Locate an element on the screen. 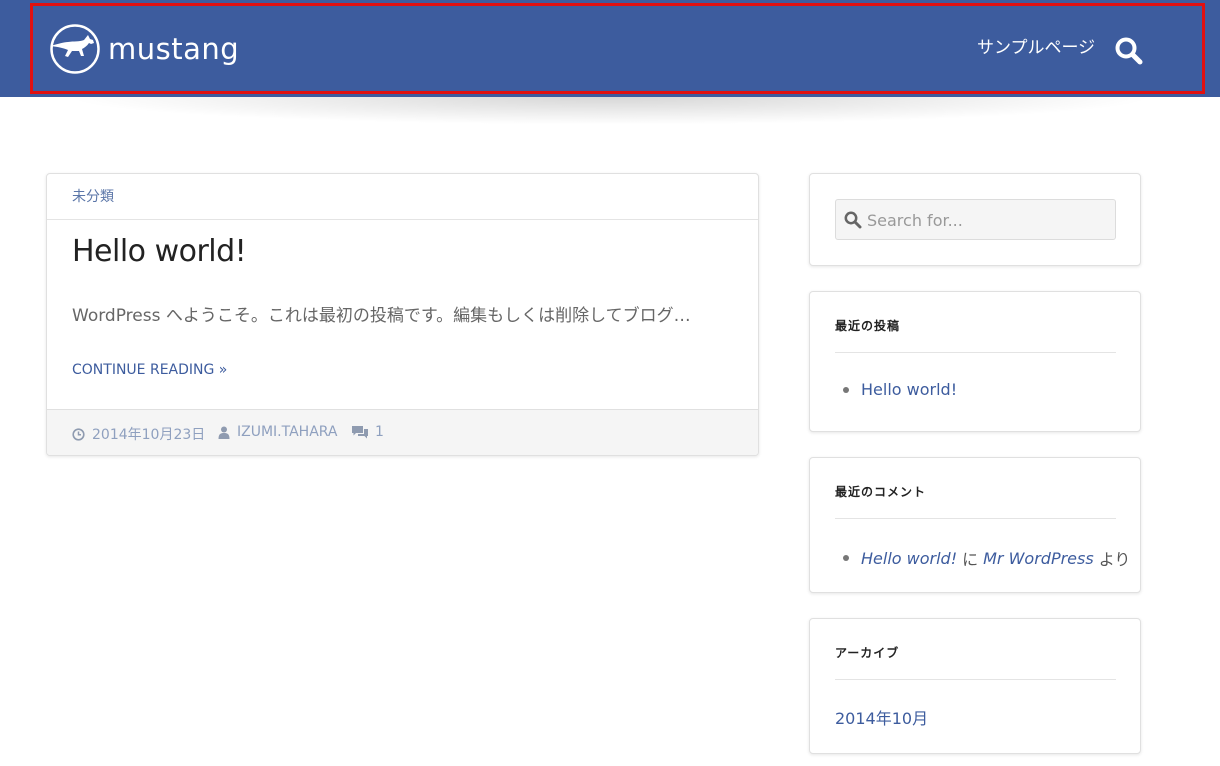 The height and width of the screenshot is (766, 1220). archives-widget: アーカイブ 2014年10月 is located at coordinates (975, 686).